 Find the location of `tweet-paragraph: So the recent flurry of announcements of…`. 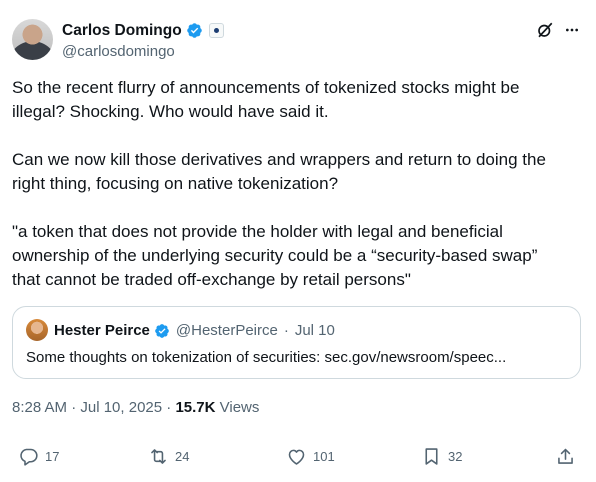

tweet-paragraph: So the recent flurry of announcements of… is located at coordinates (266, 99).